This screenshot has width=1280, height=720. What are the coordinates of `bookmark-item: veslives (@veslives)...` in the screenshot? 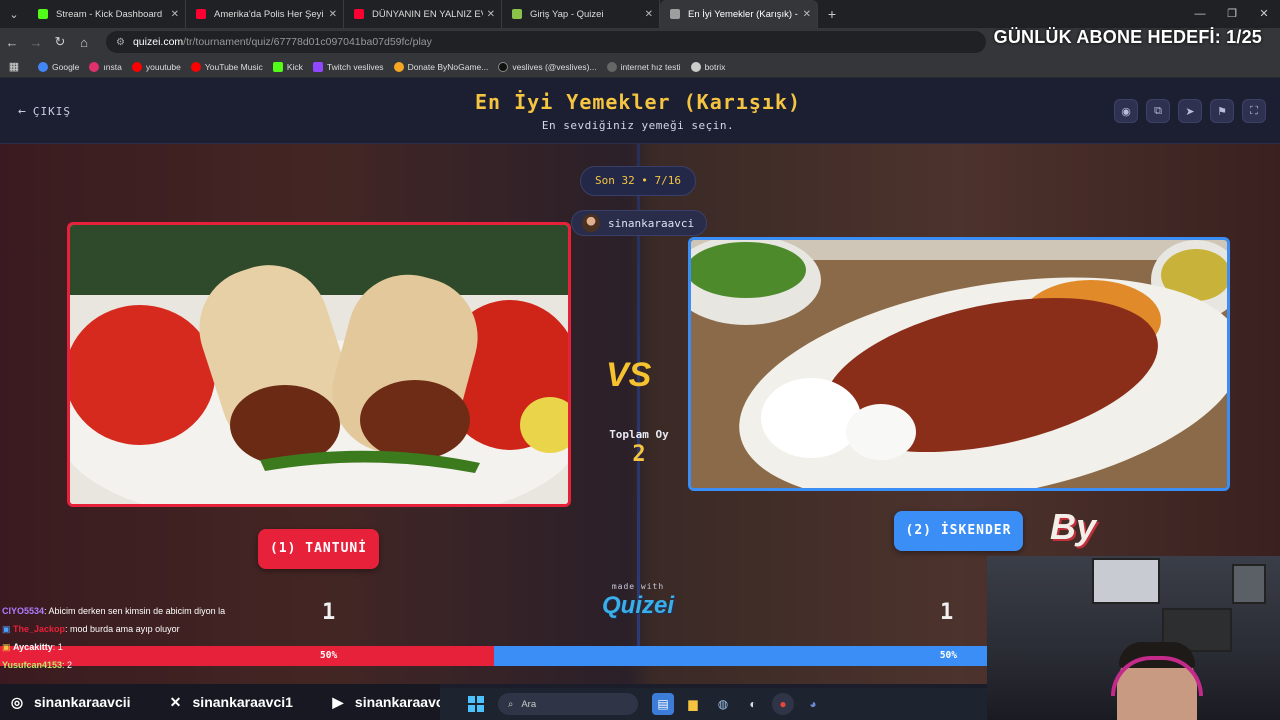 It's located at (547, 66).